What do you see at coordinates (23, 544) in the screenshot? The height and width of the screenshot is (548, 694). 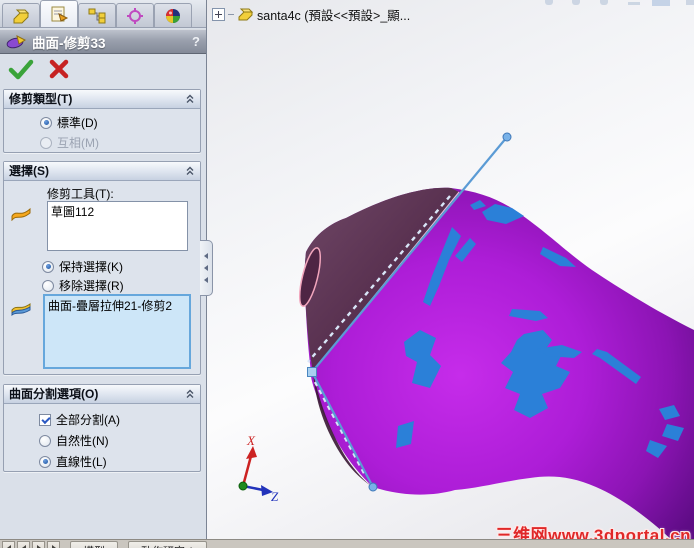 I see `tab-scroll-prev-button` at bounding box center [23, 544].